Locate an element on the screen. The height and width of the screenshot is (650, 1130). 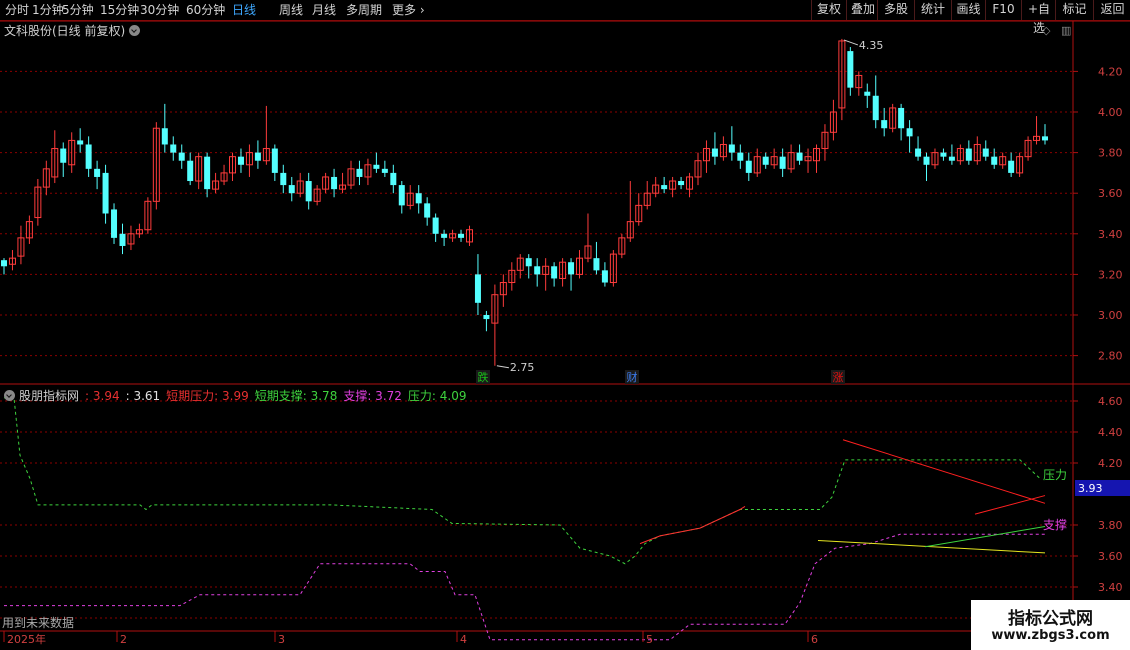
event-marker-label: 跌 is located at coordinates (483, 377).